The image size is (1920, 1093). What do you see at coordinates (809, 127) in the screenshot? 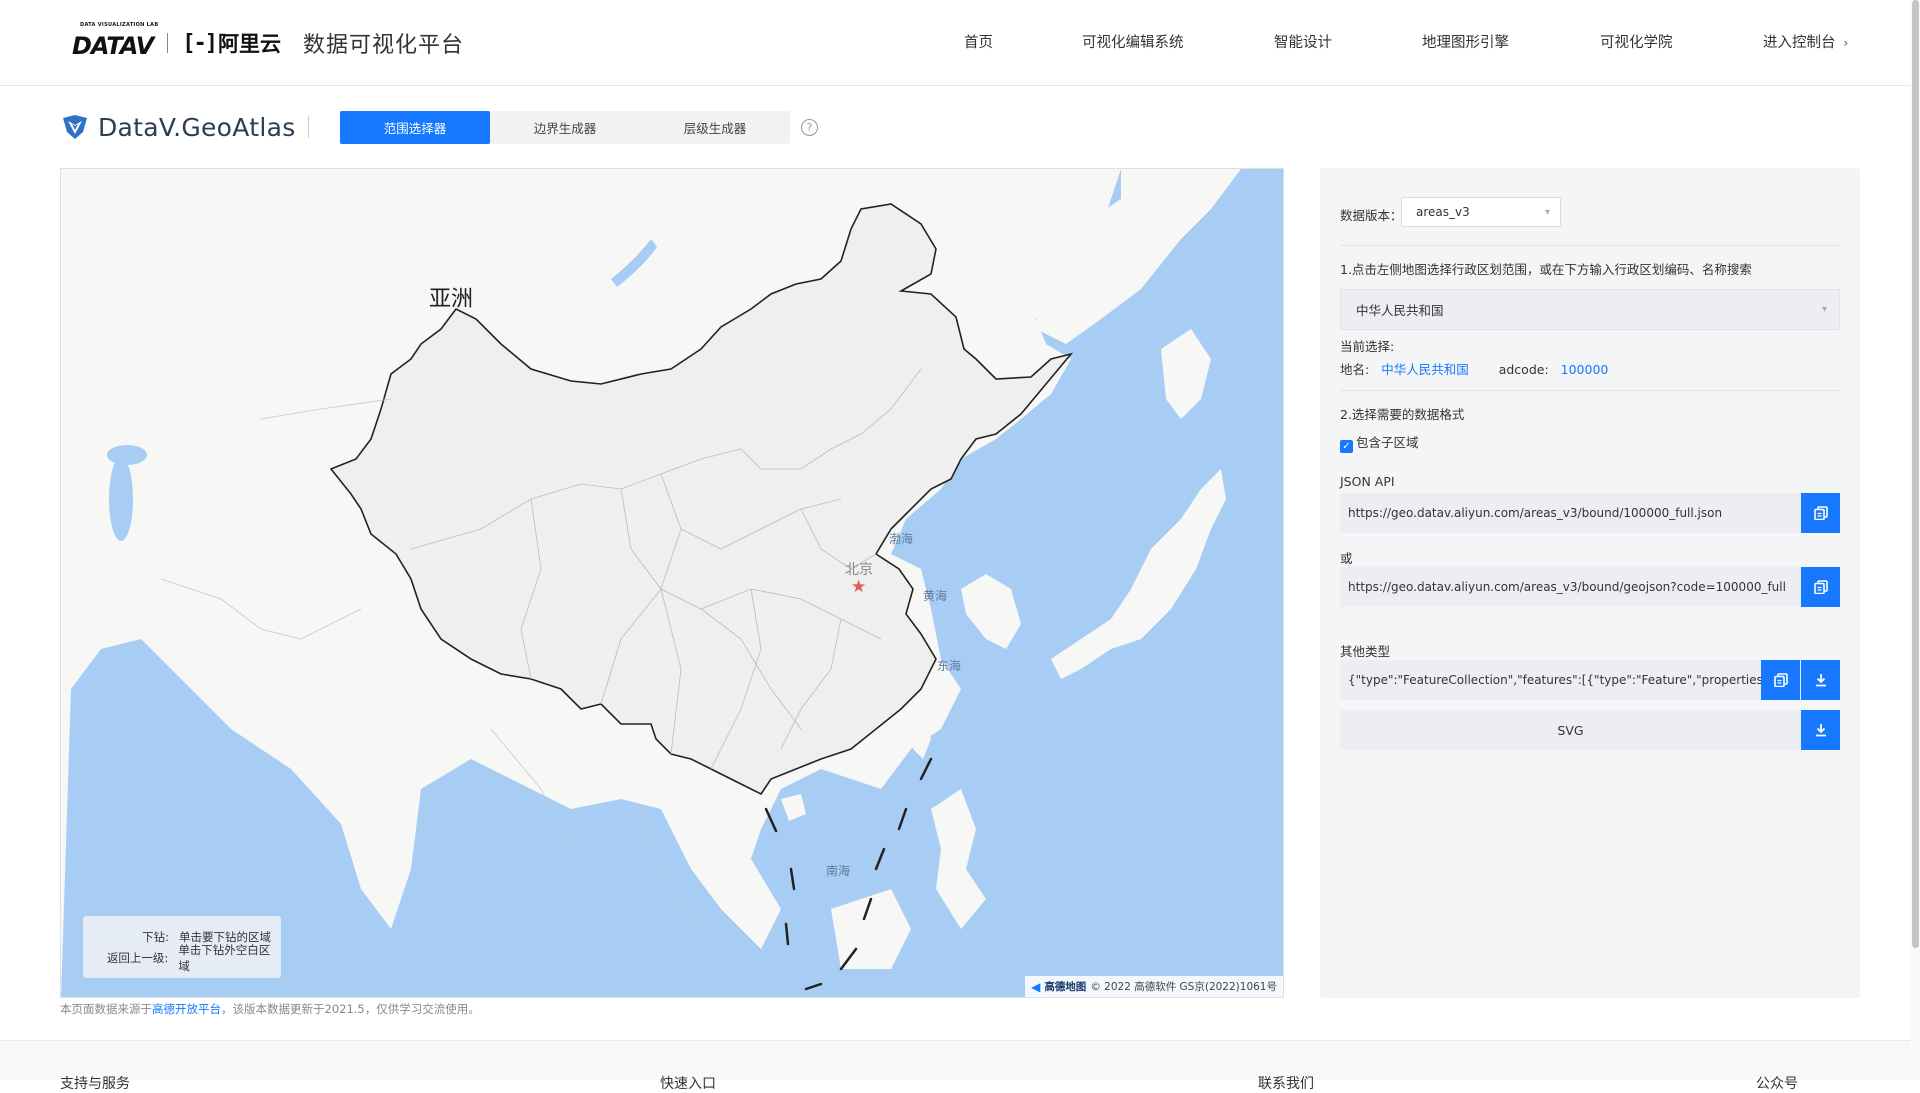
I see `help-icon: ?` at bounding box center [809, 127].